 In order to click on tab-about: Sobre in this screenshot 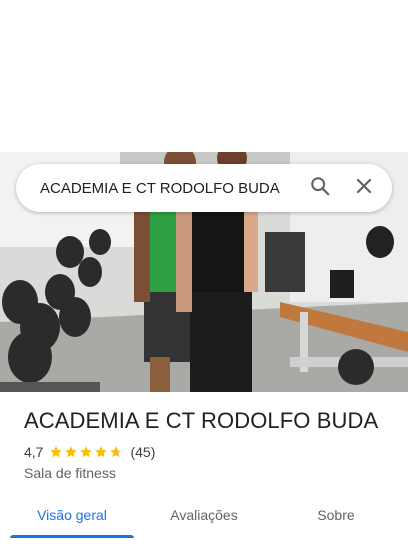, I will do `click(336, 515)`.